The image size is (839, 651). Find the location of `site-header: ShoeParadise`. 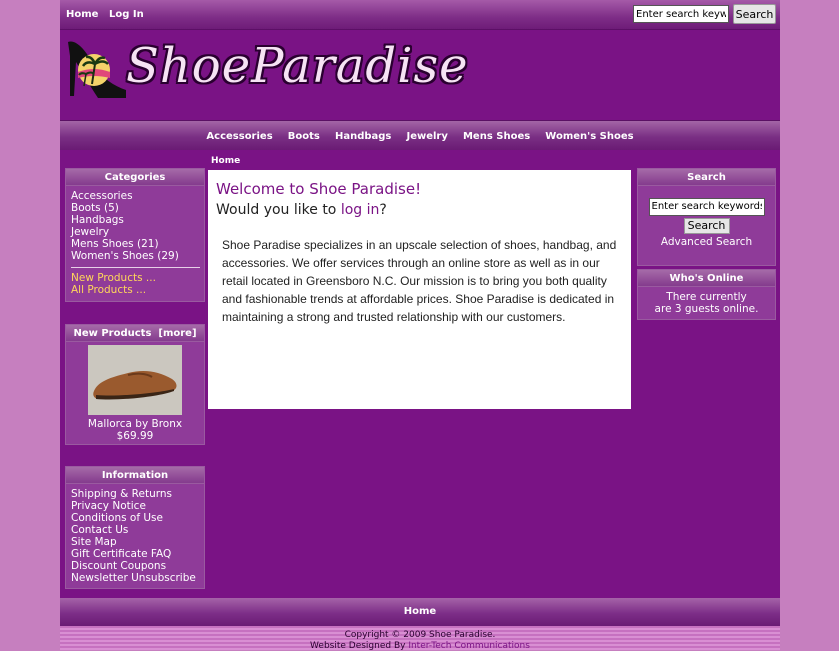

site-header: ShoeParadise is located at coordinates (420, 75).